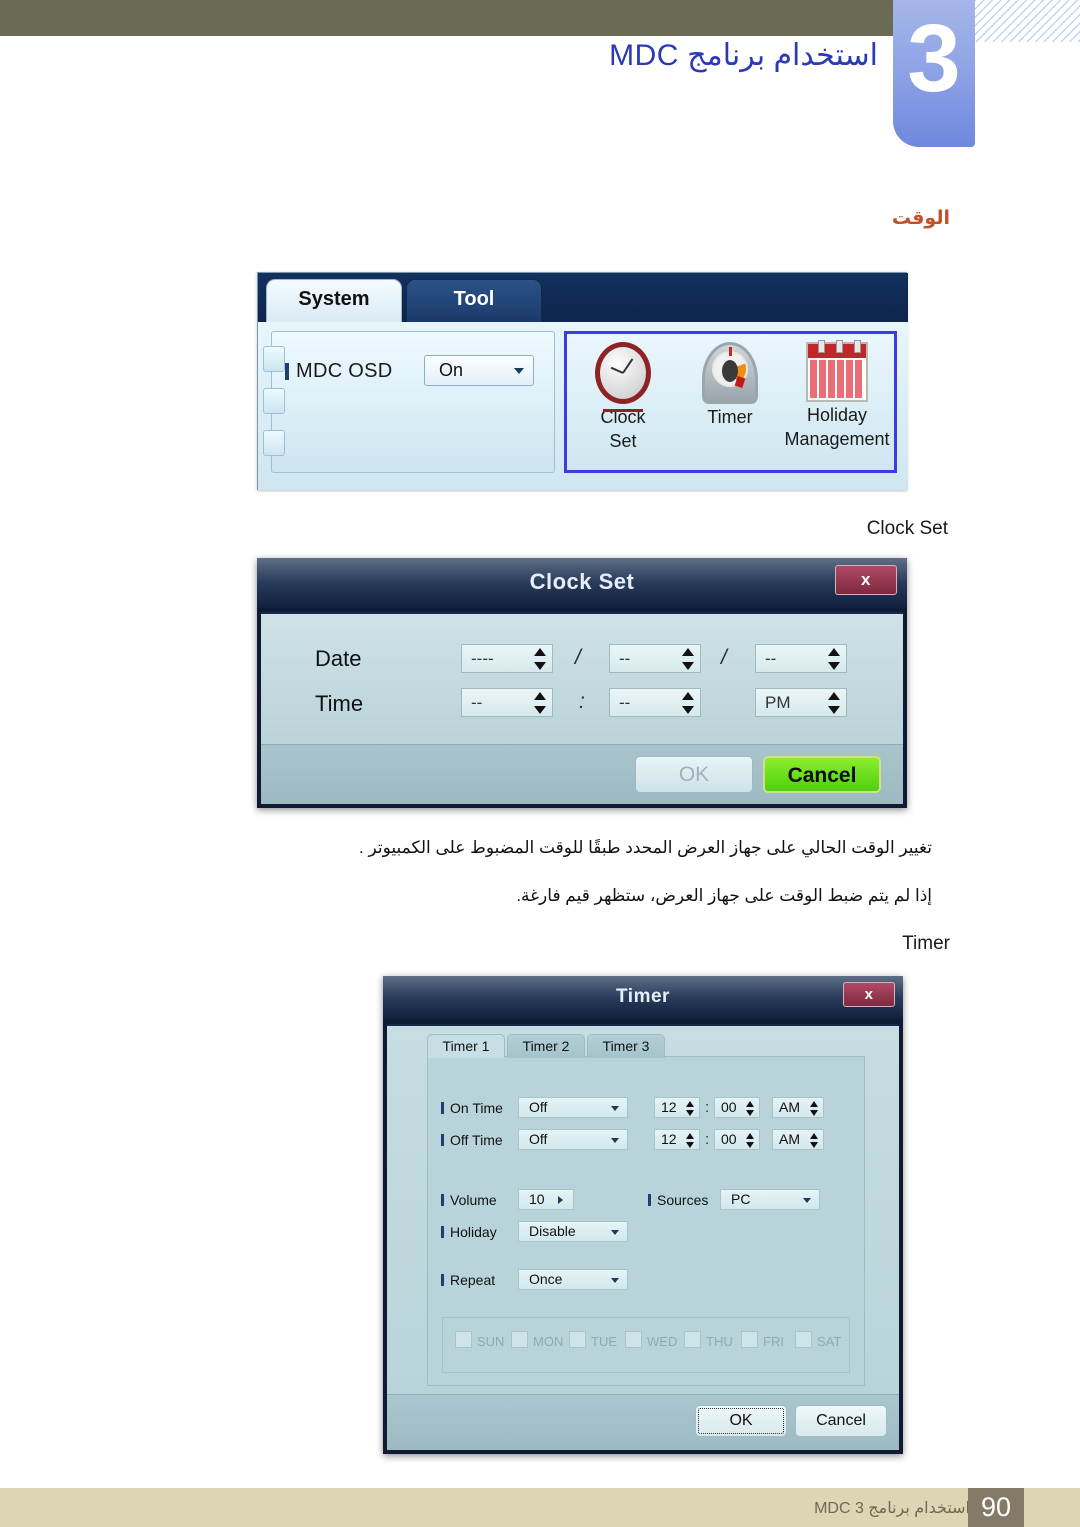  I want to click on on-time-meridiem-spinner: AM, so click(798, 1107).